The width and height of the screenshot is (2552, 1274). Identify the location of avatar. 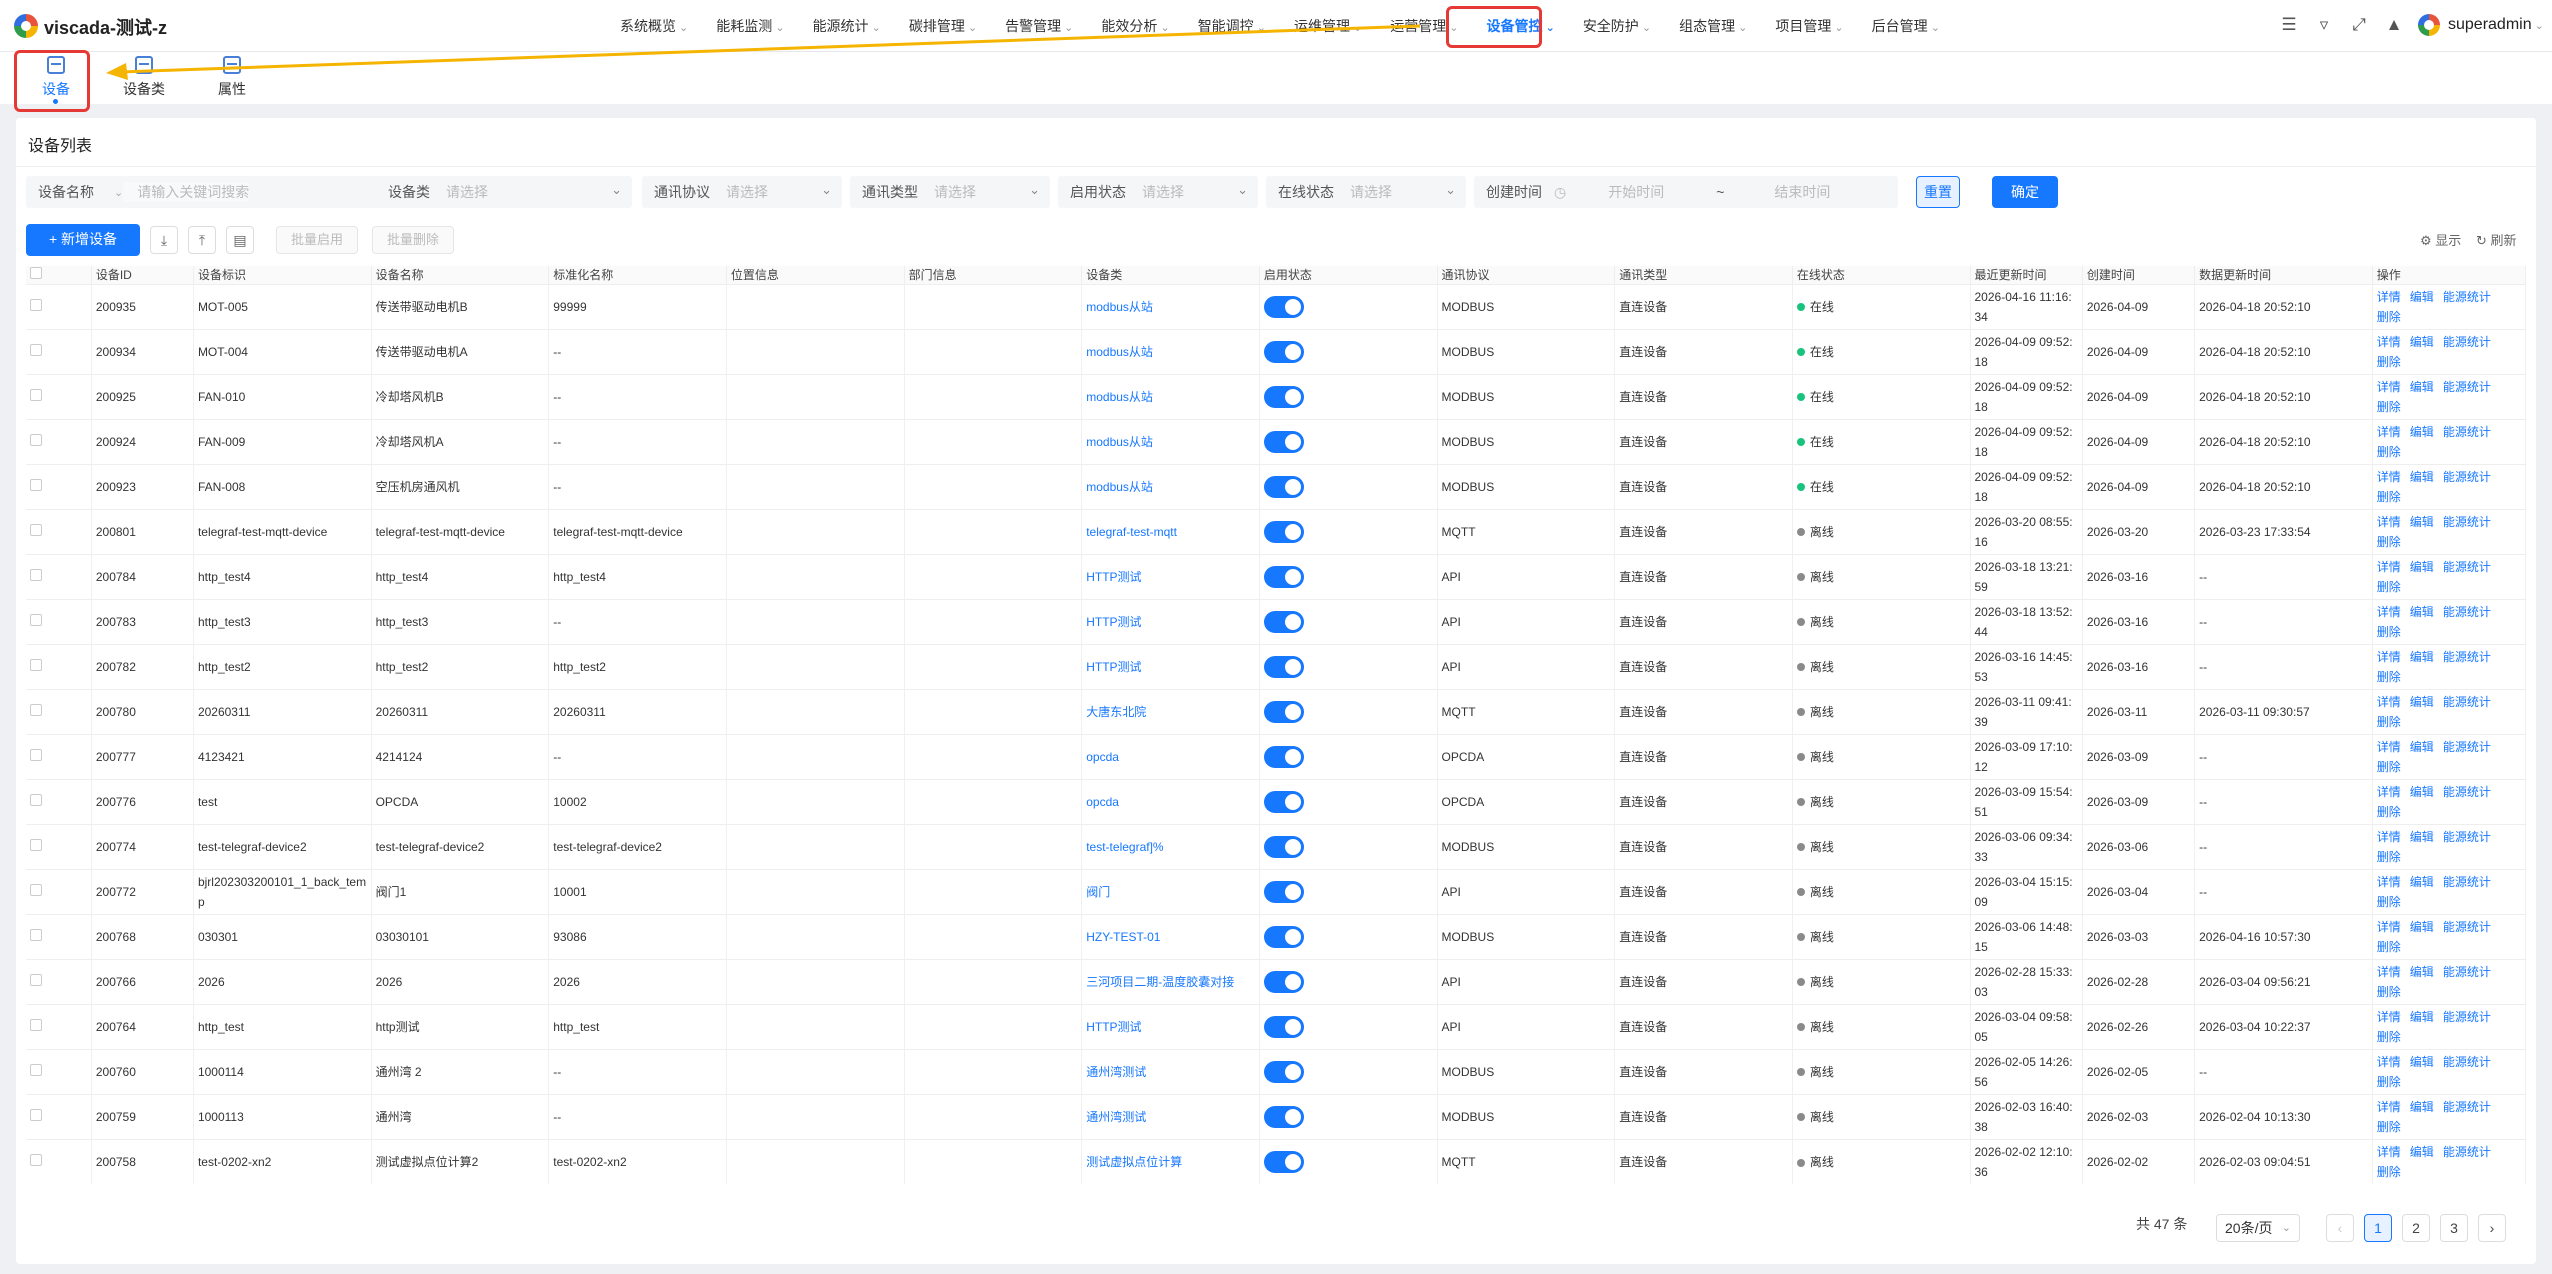
(2429, 25).